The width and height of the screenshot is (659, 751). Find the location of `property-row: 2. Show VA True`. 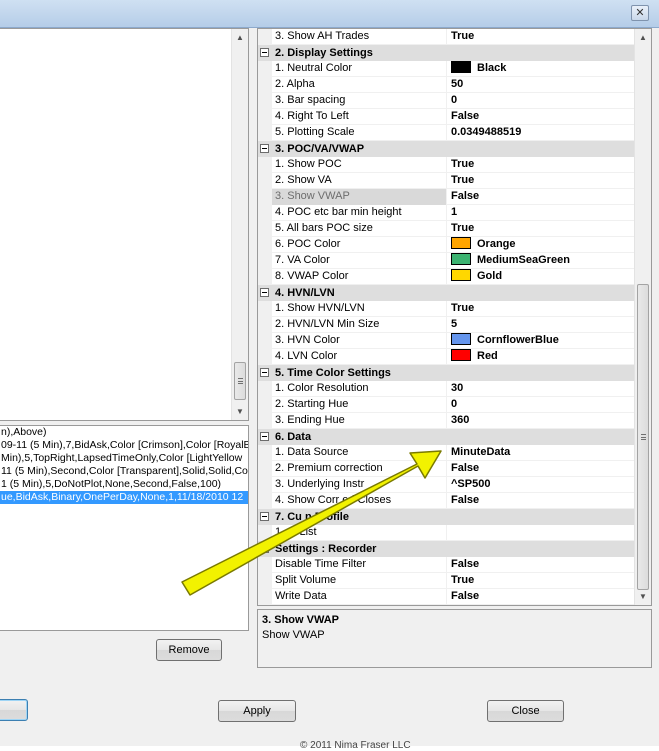

property-row: 2. Show VA True is located at coordinates (446, 181).